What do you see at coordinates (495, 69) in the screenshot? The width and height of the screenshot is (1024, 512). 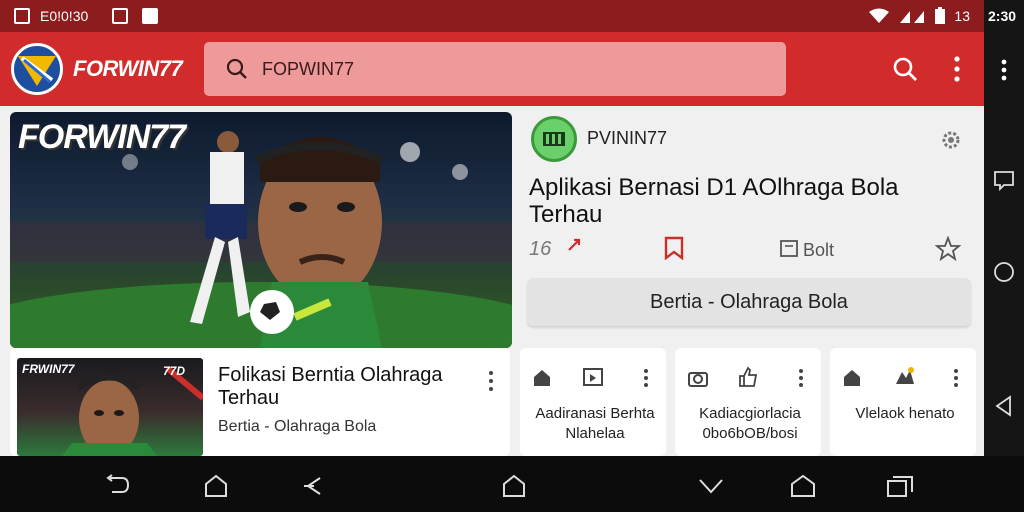 I see `search-bar: FOPWIN77` at bounding box center [495, 69].